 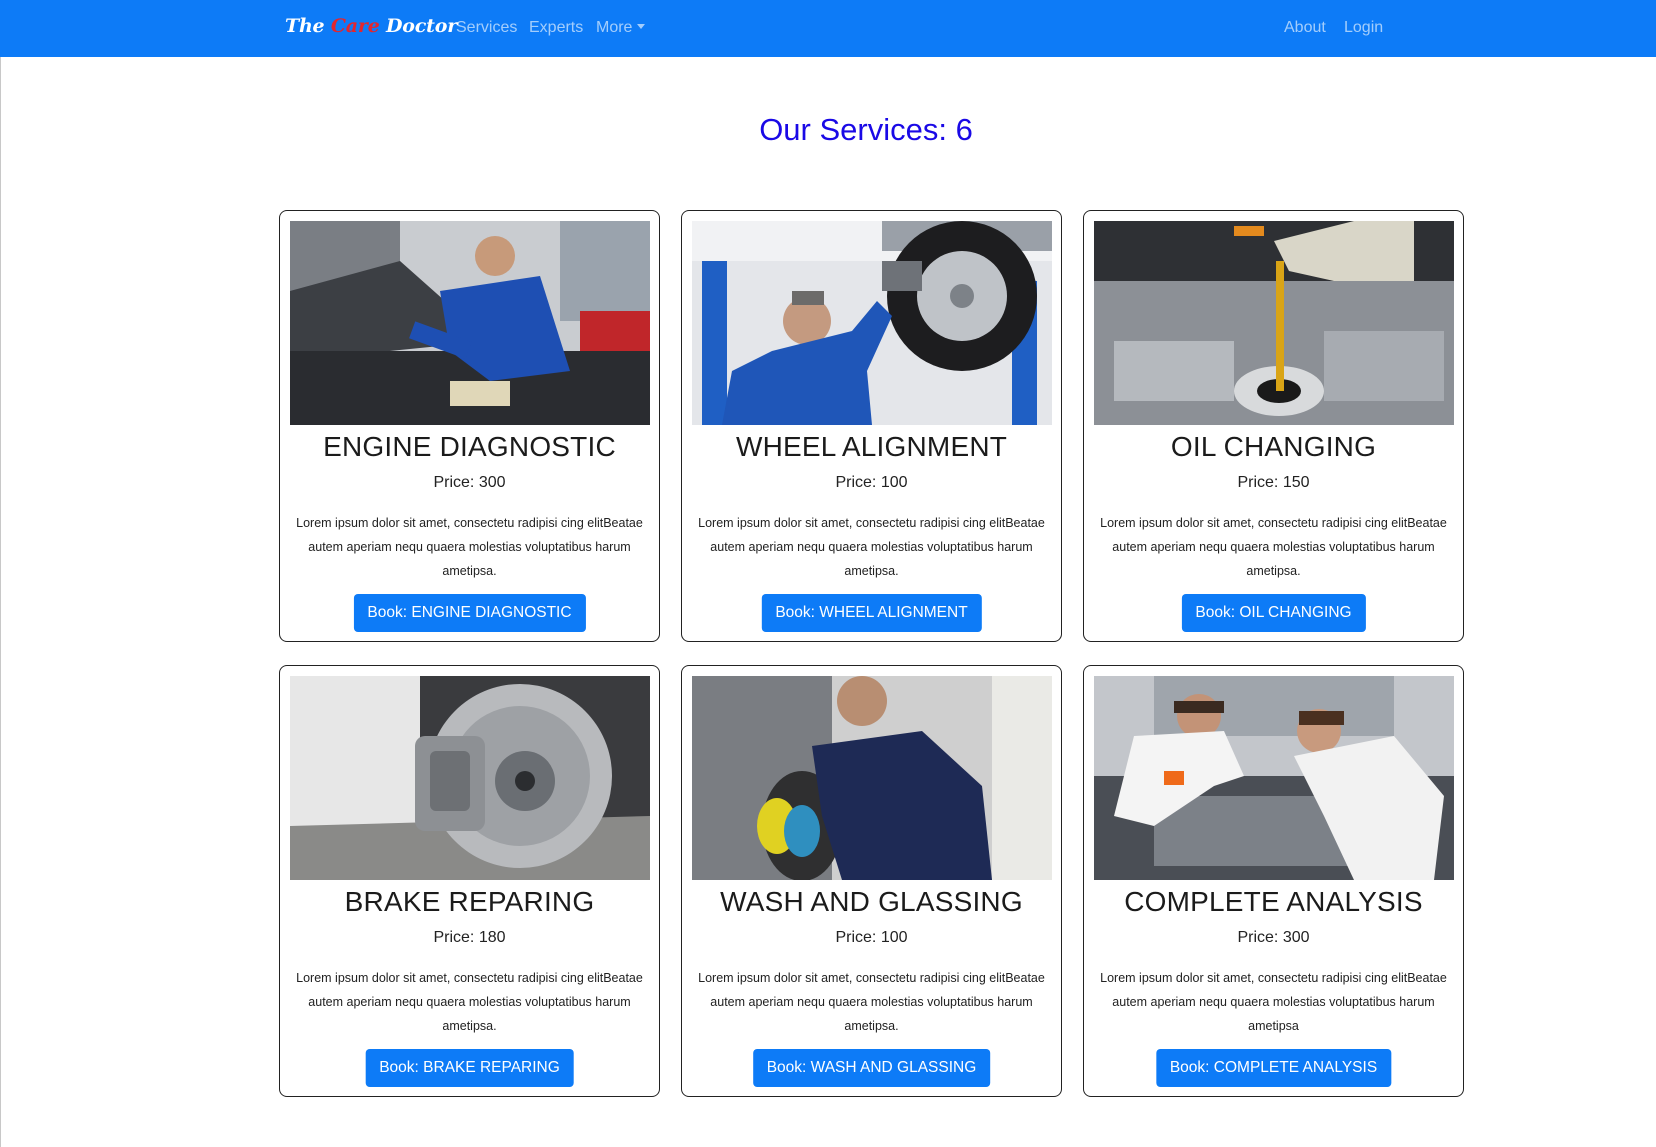 What do you see at coordinates (470, 778) in the screenshot?
I see `brake-disc-photo` at bounding box center [470, 778].